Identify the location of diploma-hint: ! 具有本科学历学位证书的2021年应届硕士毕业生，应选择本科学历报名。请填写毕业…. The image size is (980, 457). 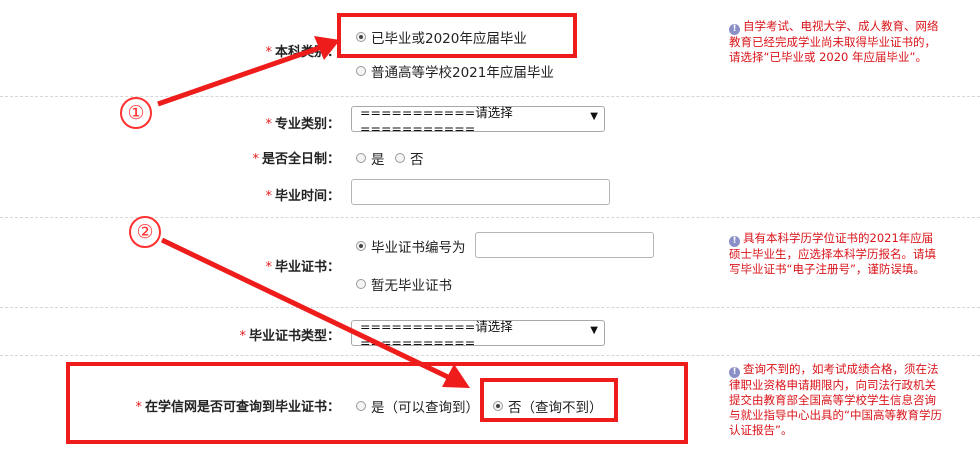
(832, 253).